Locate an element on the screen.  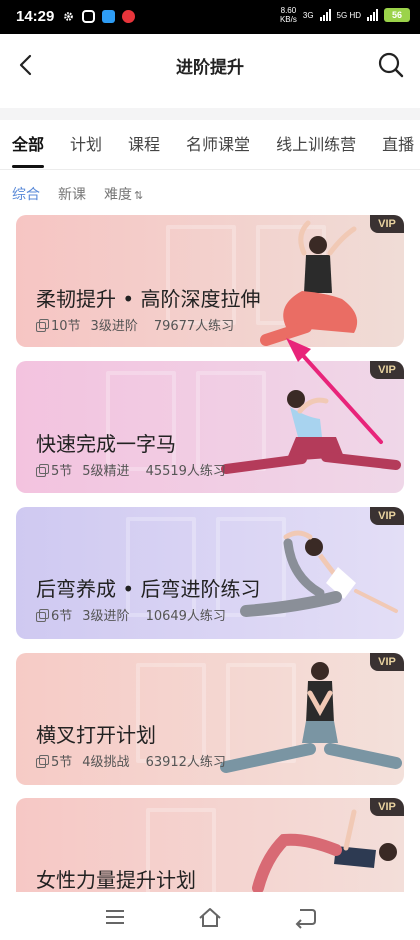
menu-button is located at coordinates (115, 917).